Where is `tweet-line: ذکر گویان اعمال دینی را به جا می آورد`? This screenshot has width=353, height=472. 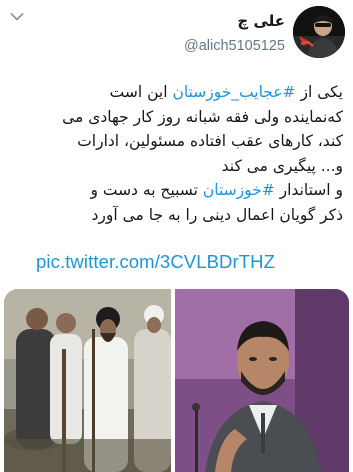 tweet-line: ذکر گویان اعمال دینی را به جا می آورد is located at coordinates (217, 214).